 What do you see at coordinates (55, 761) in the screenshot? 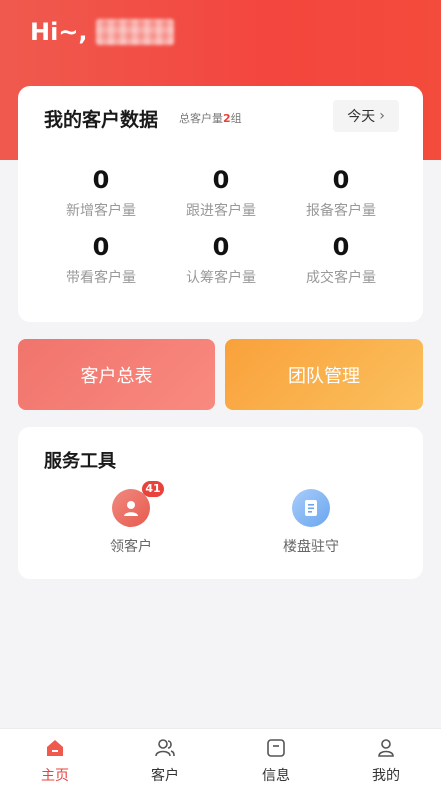
I see `tab-home: 主页` at bounding box center [55, 761].